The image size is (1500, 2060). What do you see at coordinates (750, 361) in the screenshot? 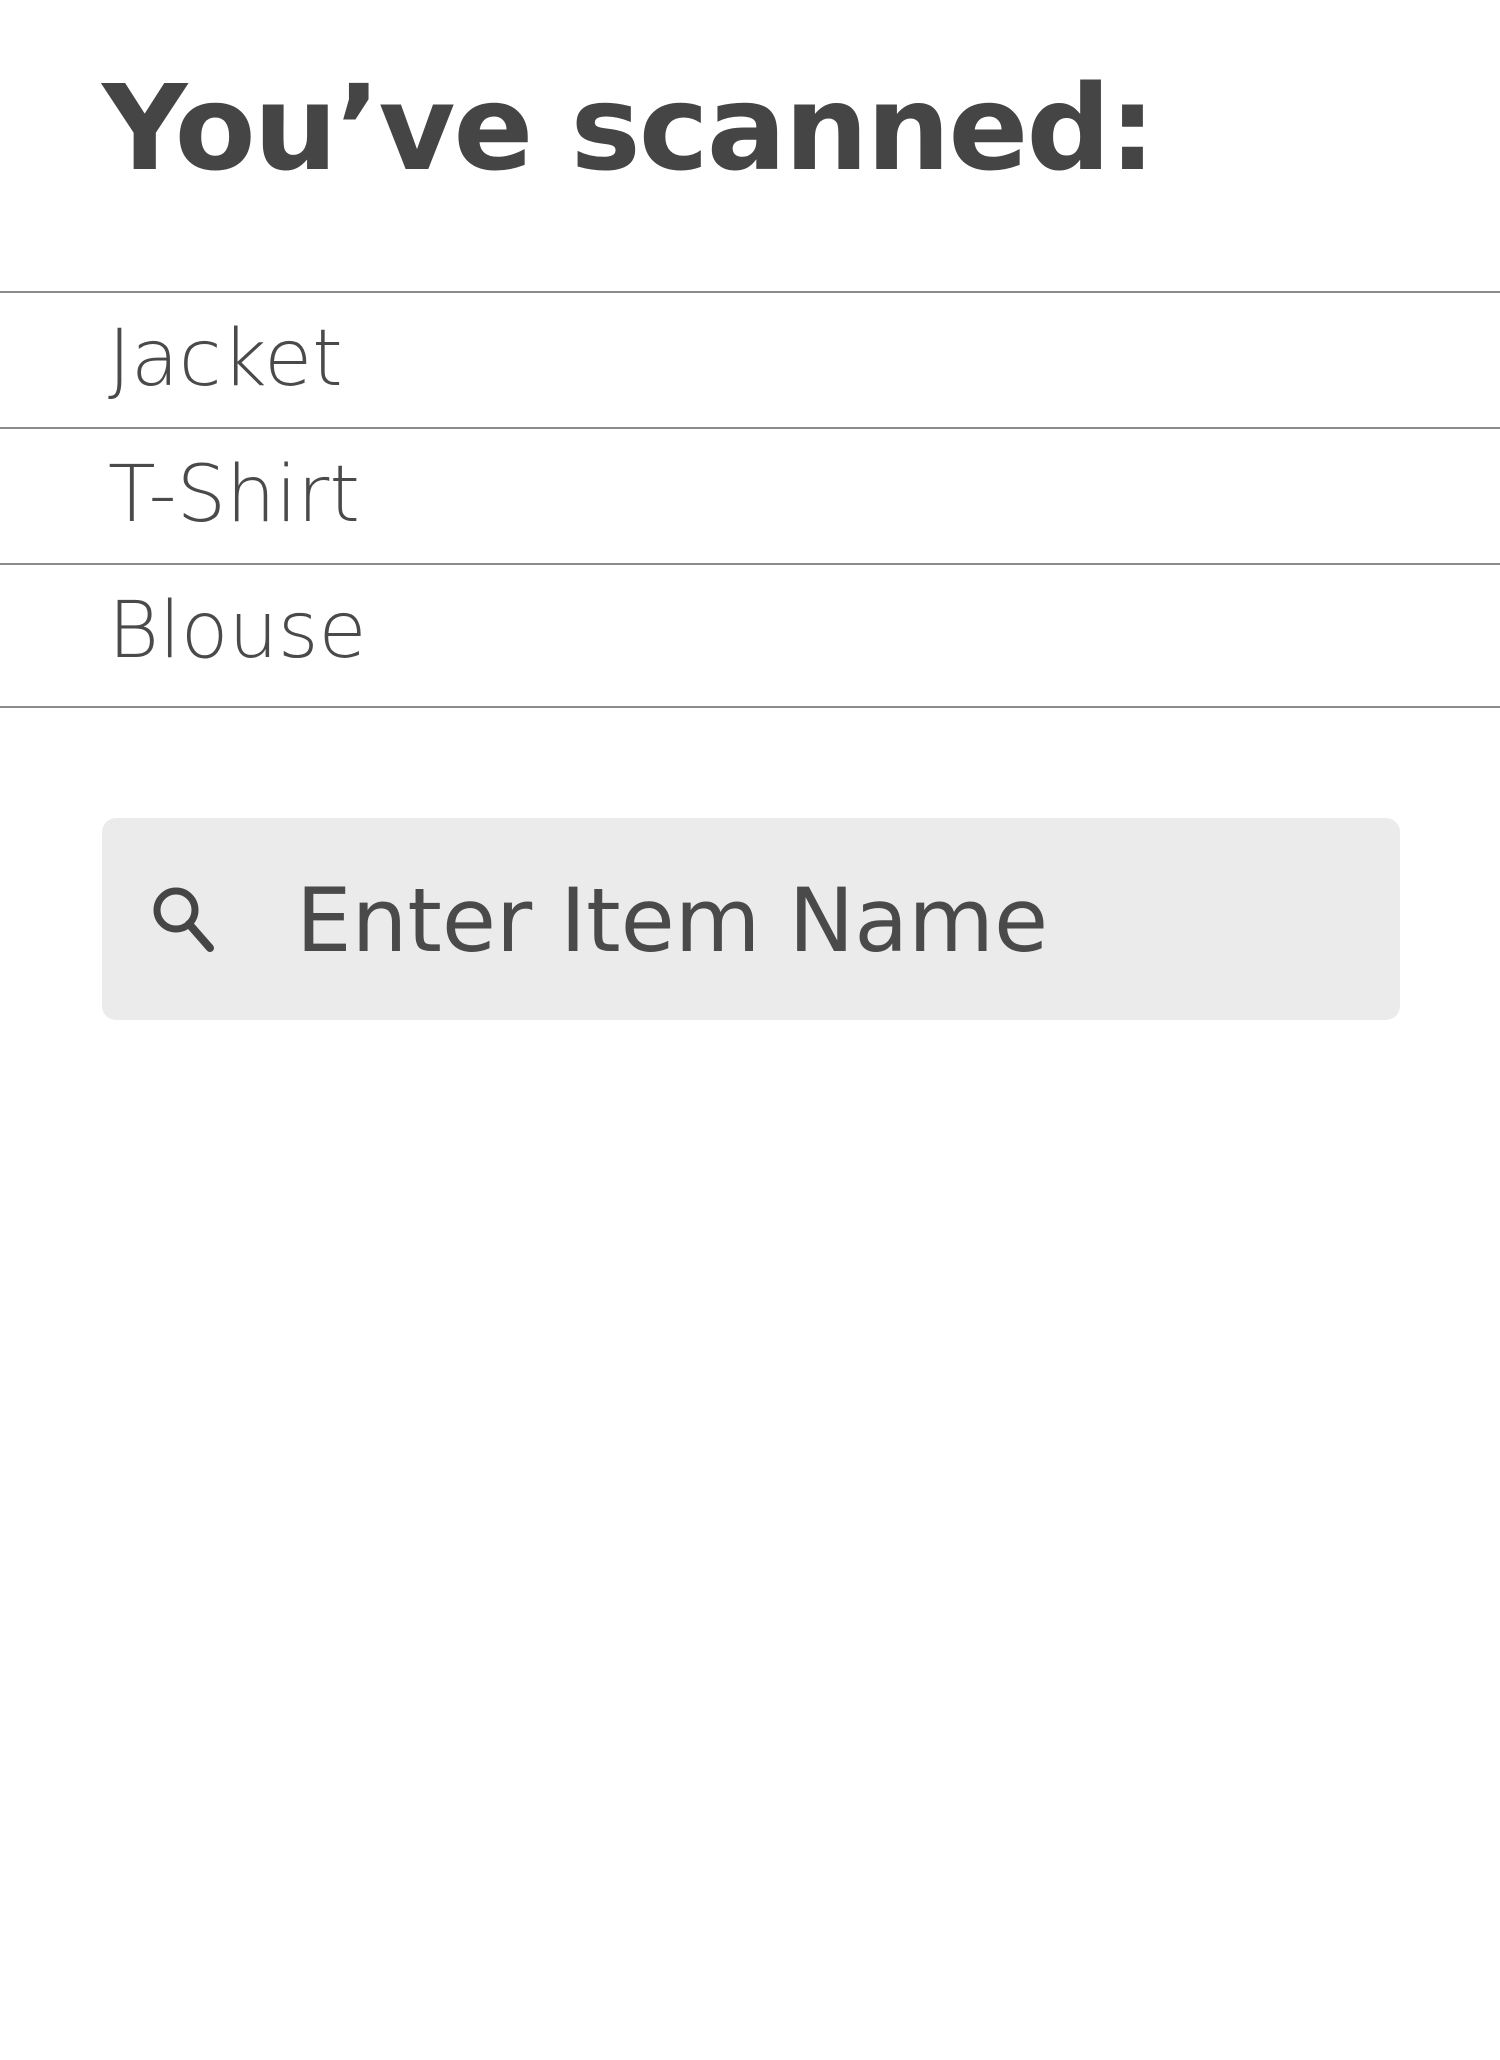
I see `list-item: Jacket` at bounding box center [750, 361].